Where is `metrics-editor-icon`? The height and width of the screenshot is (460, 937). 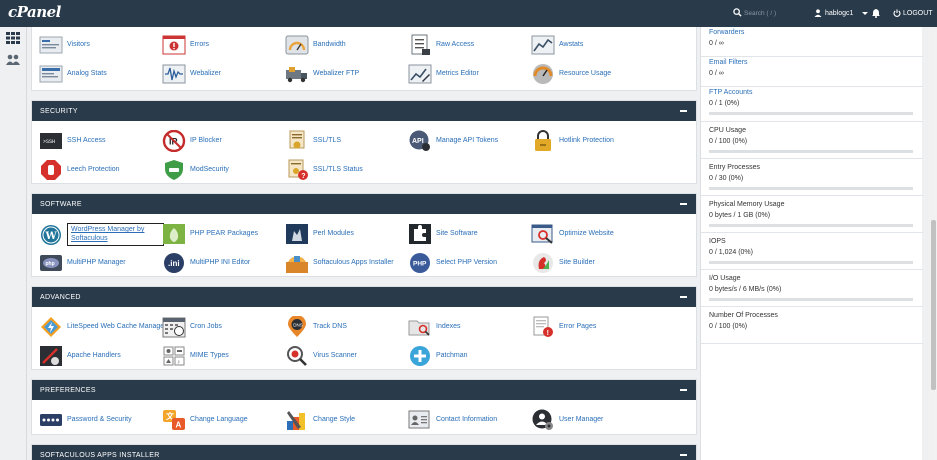
metrics-editor-icon is located at coordinates (420, 74).